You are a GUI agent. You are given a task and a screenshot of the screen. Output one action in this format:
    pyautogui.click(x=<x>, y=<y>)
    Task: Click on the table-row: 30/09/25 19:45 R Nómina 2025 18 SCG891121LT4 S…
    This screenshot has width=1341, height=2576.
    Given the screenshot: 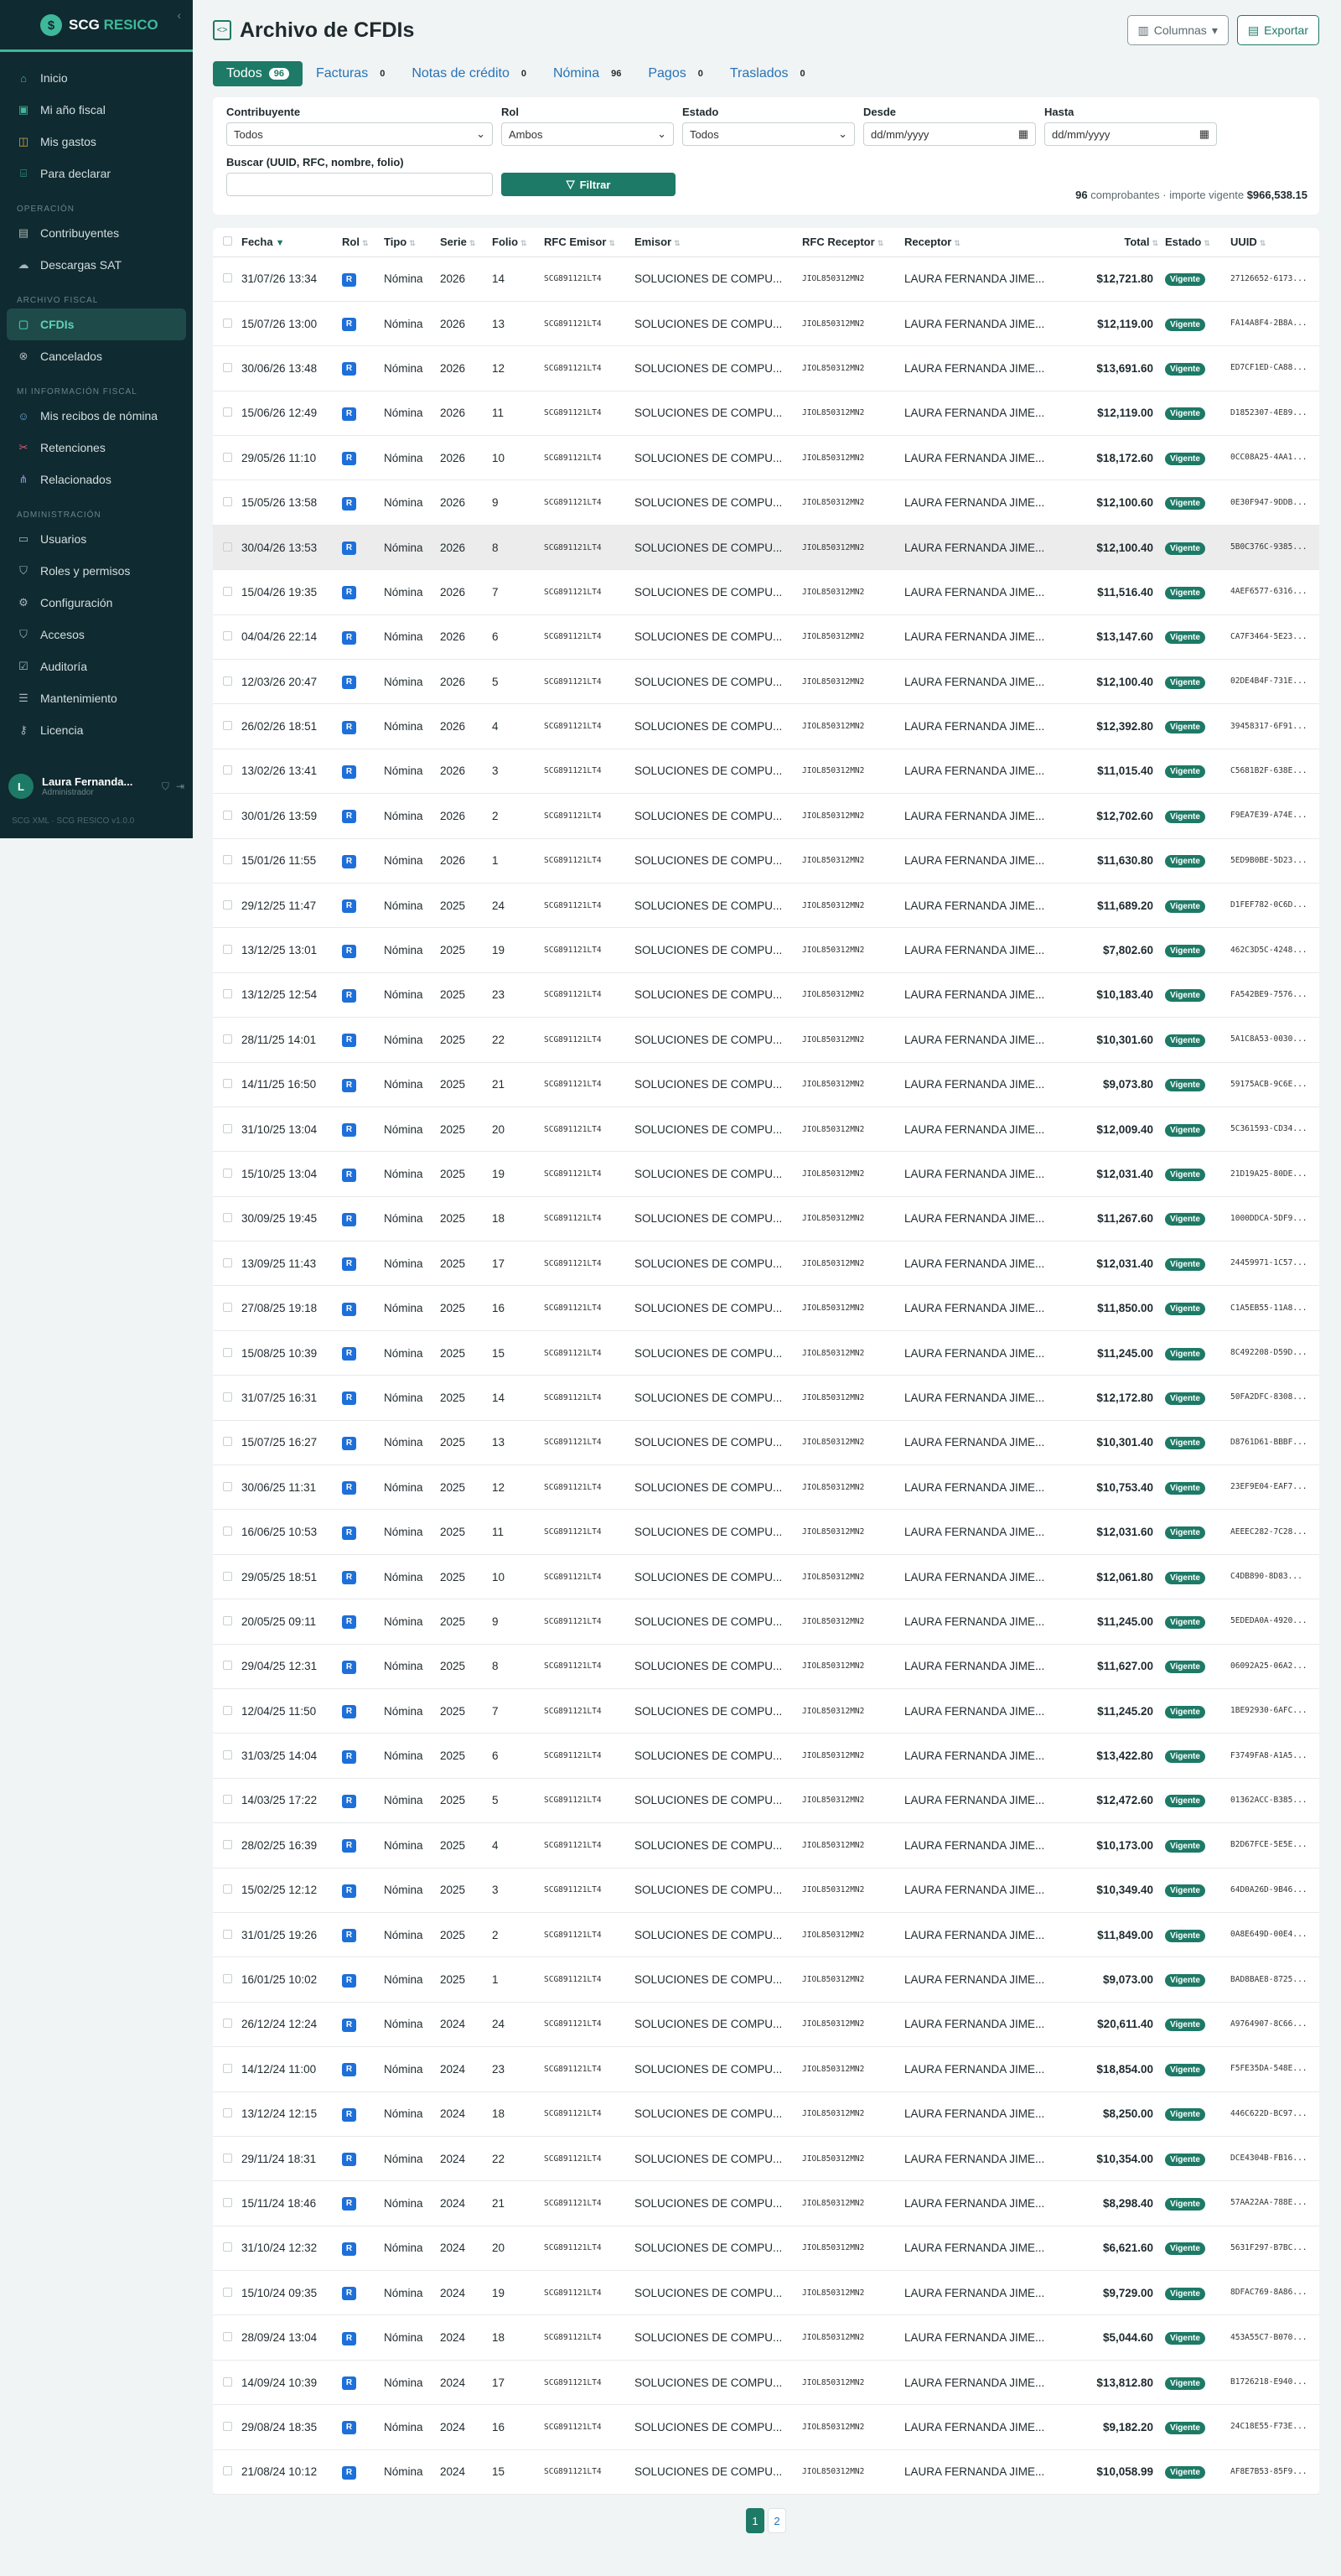 What is the action you would take?
    pyautogui.click(x=766, y=1219)
    